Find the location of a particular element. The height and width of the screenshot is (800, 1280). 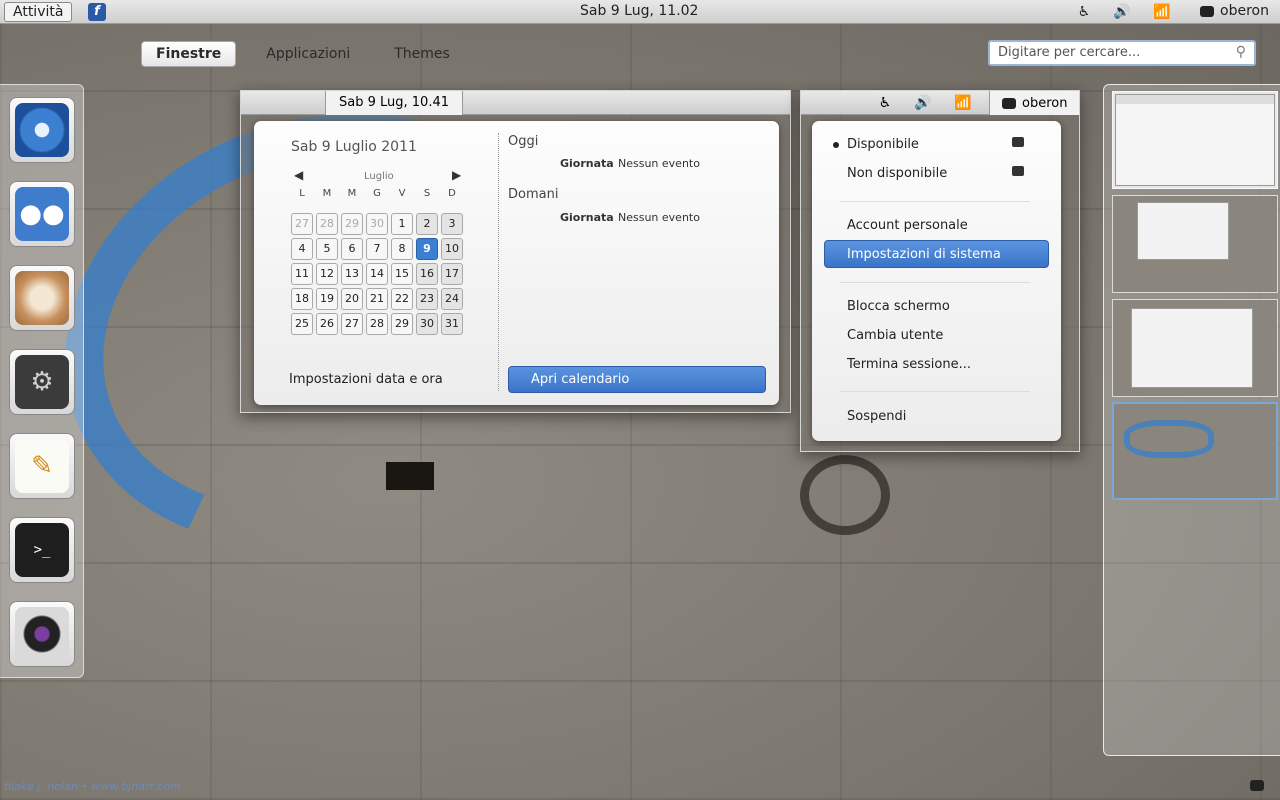

calendar-day: 7 is located at coordinates (377, 249).